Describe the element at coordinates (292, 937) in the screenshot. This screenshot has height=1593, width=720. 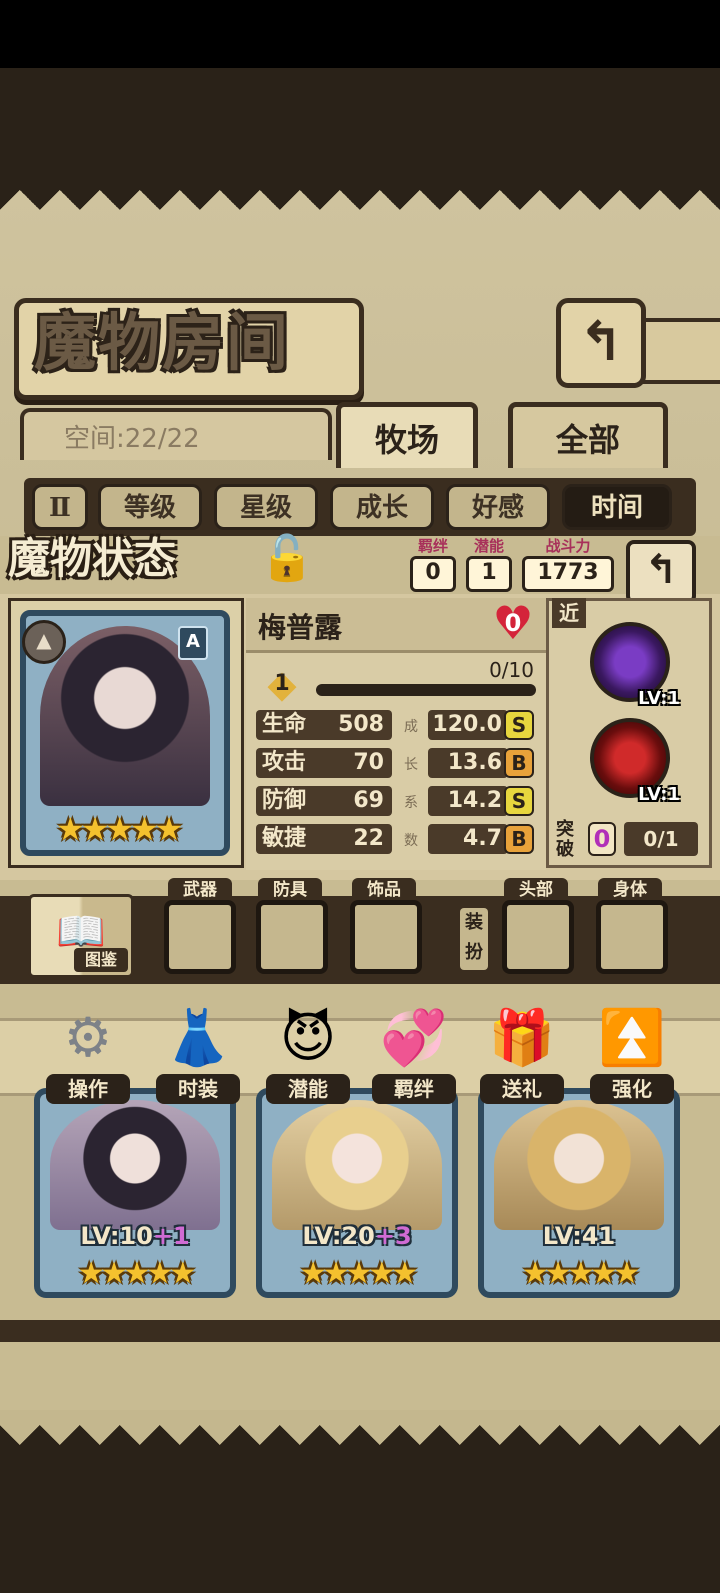
I see `armor-slot` at that location.